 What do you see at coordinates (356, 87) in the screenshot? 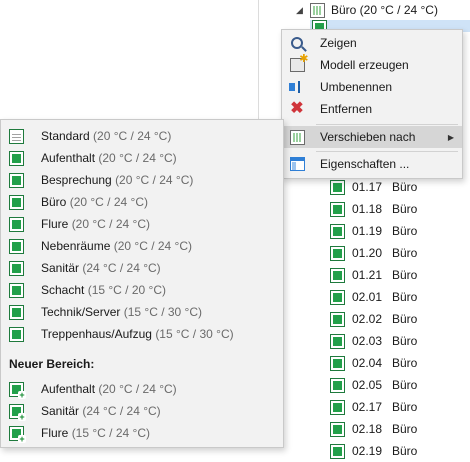
I see `menu-item-label: Umbenennen` at bounding box center [356, 87].